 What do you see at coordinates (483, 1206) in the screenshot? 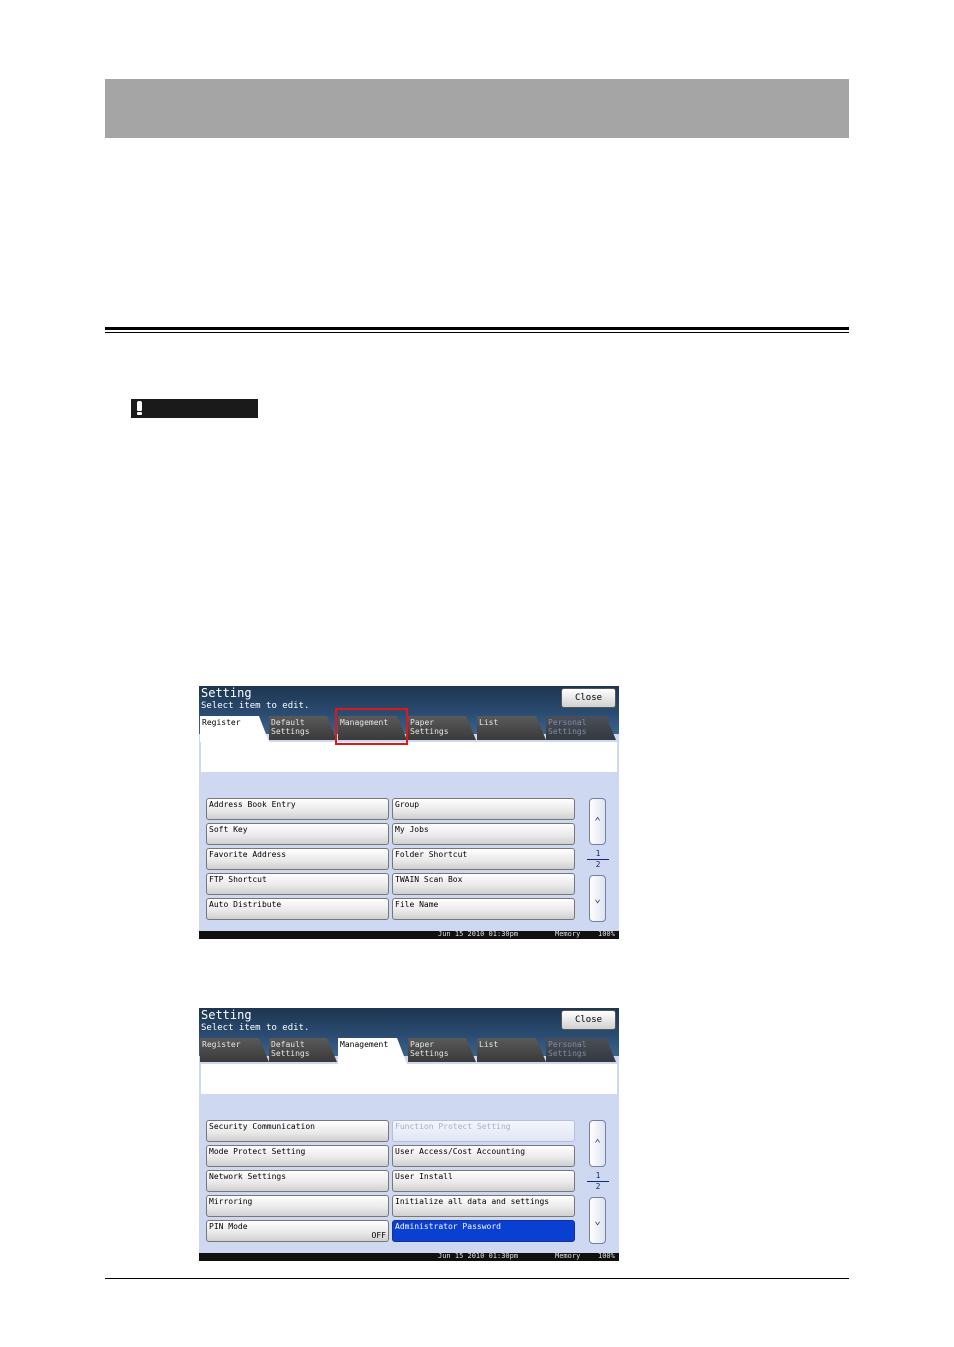
I see `menu-button-initialize-all: Initialize all data and settings` at bounding box center [483, 1206].